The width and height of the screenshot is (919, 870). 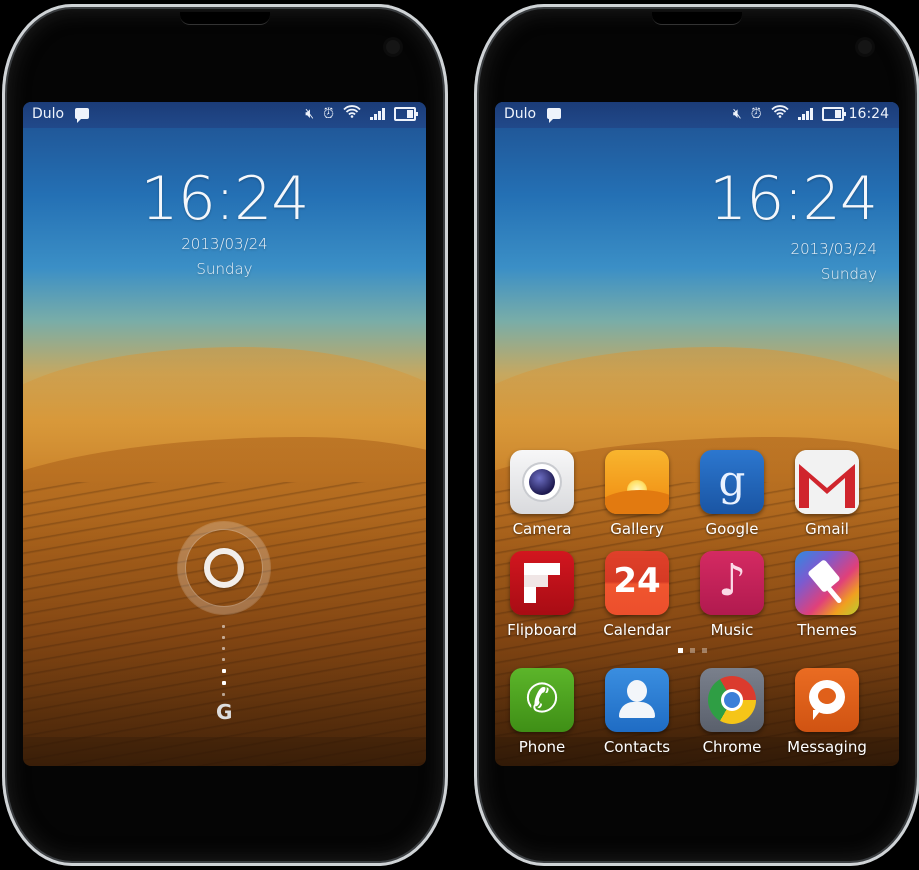 What do you see at coordinates (637, 700) in the screenshot?
I see `contacts-icon` at bounding box center [637, 700].